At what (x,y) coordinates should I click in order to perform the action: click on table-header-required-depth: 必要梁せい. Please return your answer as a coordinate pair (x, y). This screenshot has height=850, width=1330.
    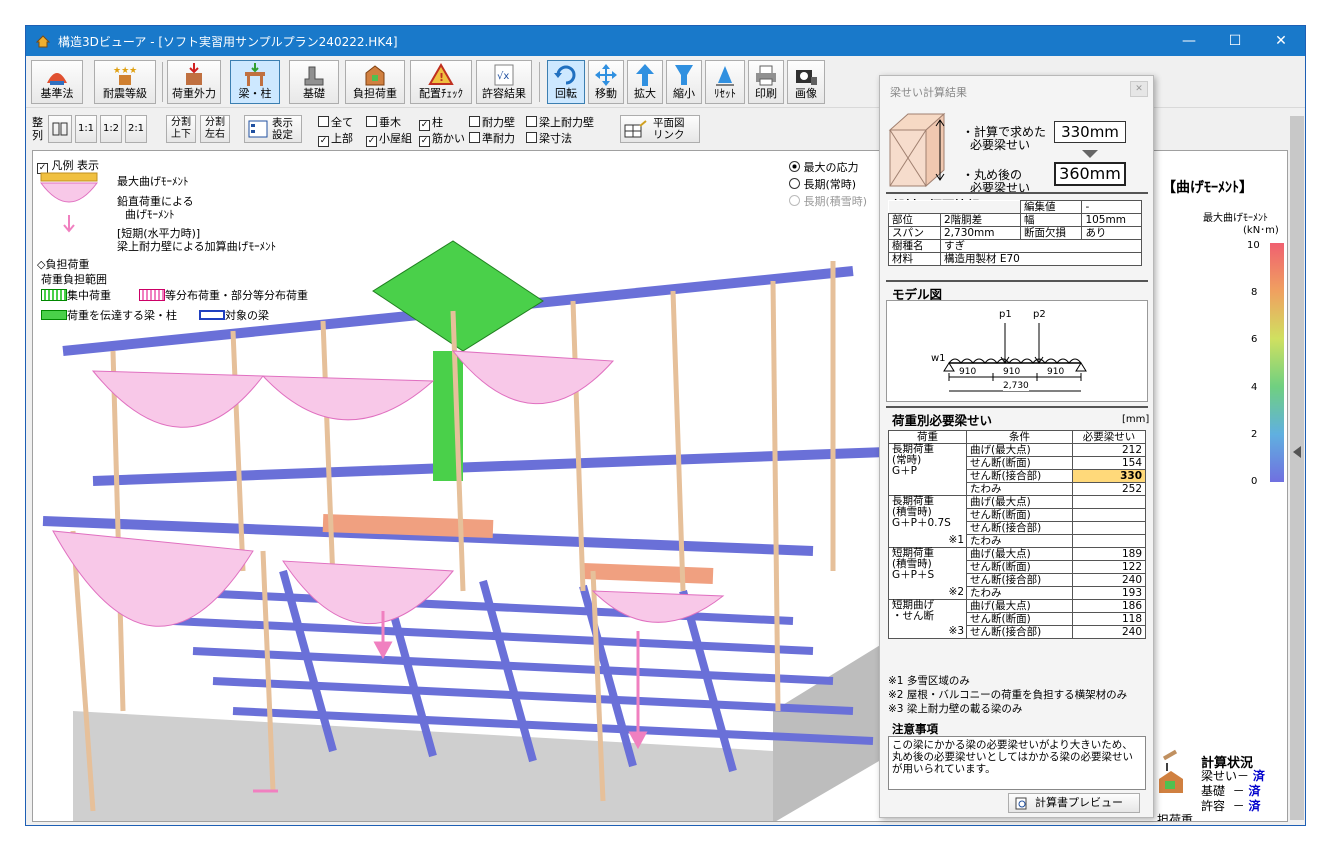
    Looking at the image, I should click on (1109, 437).